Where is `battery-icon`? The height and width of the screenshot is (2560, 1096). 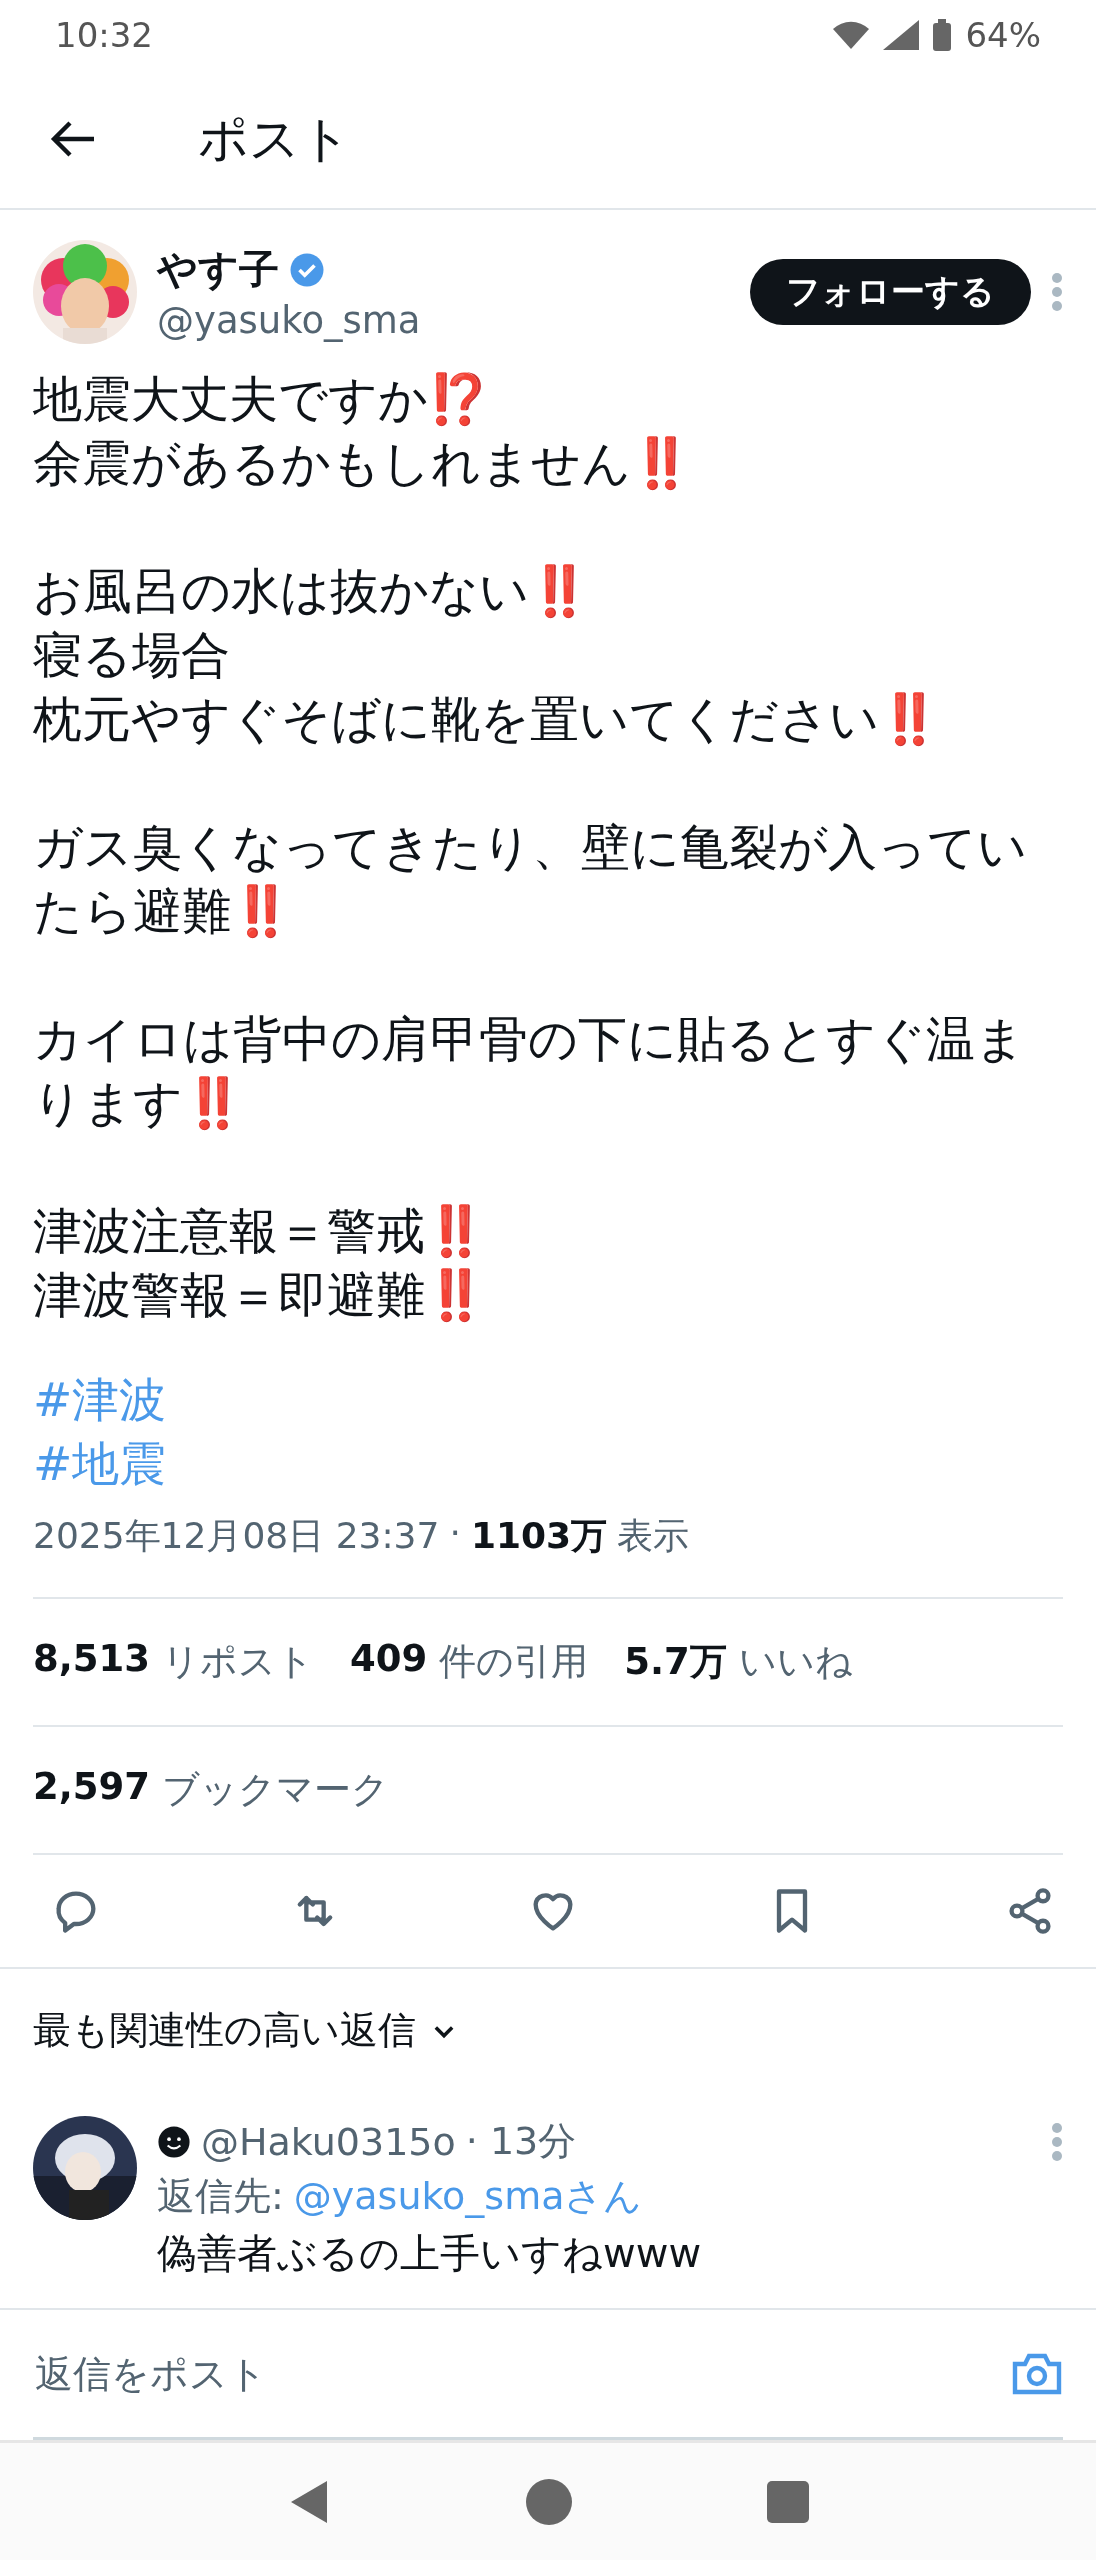
battery-icon is located at coordinates (942, 35).